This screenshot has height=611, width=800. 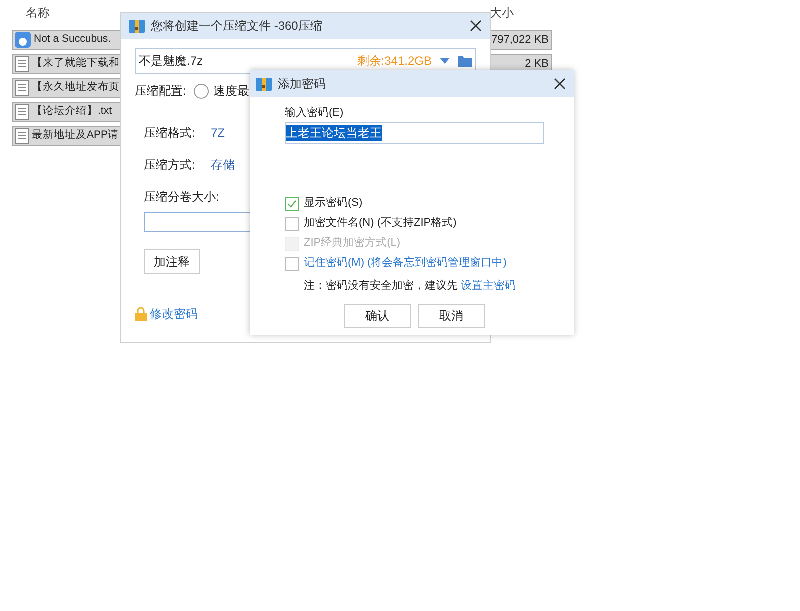 I want to click on volume-label: 压缩分卷大小:, so click(x=182, y=197).